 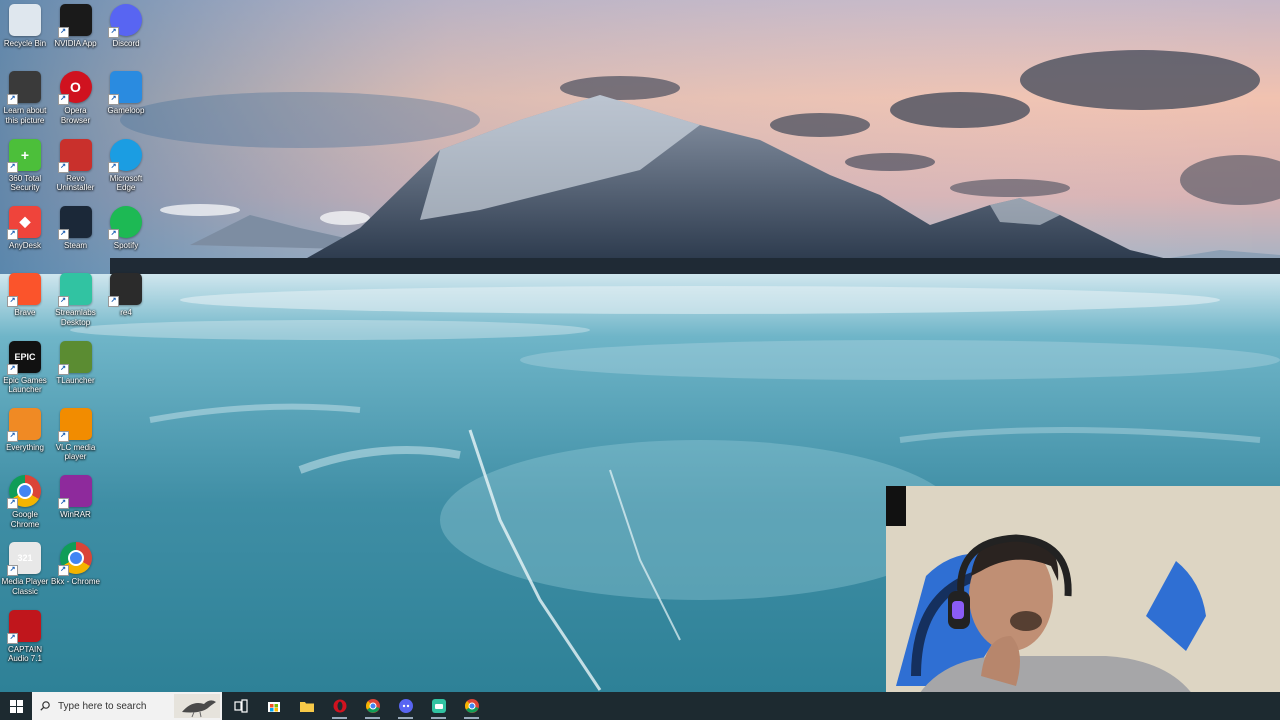 I want to click on start-button, so click(x=16, y=706).